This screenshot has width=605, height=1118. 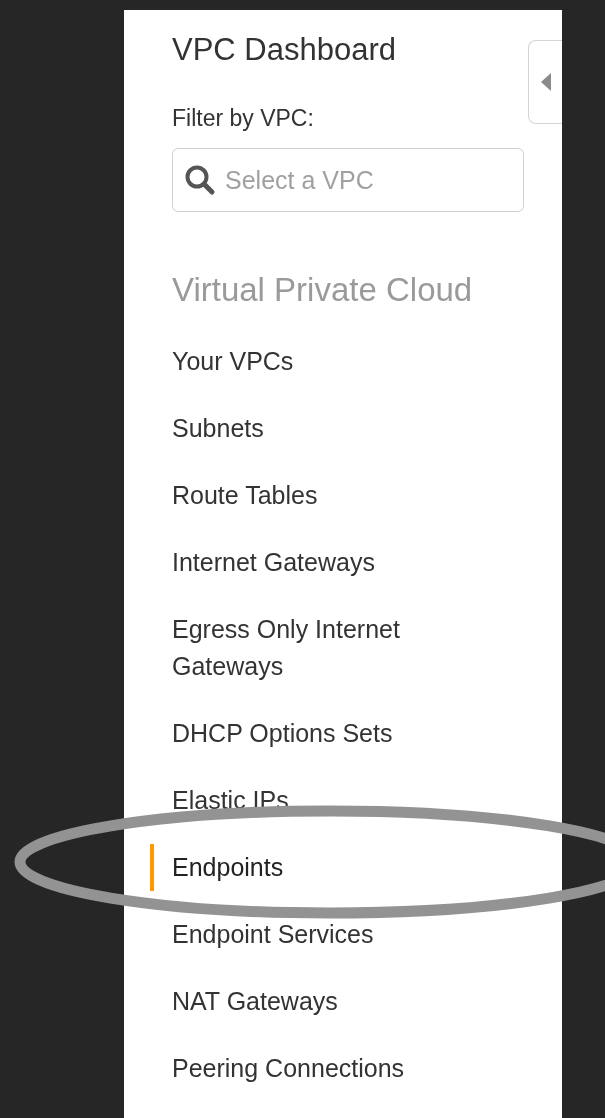 I want to click on nav-link: Endpoints, so click(x=315, y=867).